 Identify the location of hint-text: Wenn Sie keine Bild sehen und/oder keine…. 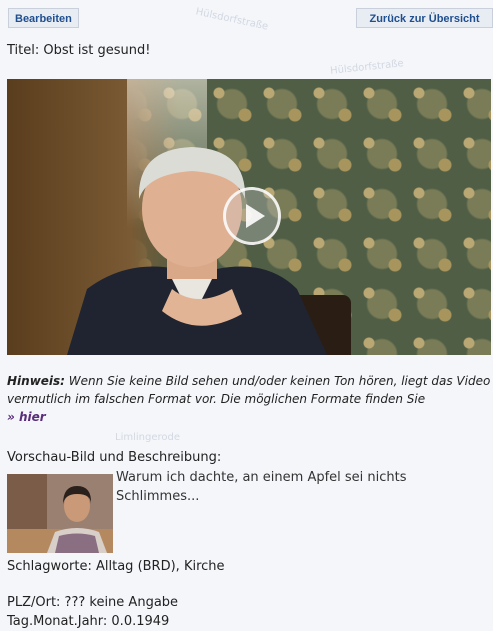
(249, 390).